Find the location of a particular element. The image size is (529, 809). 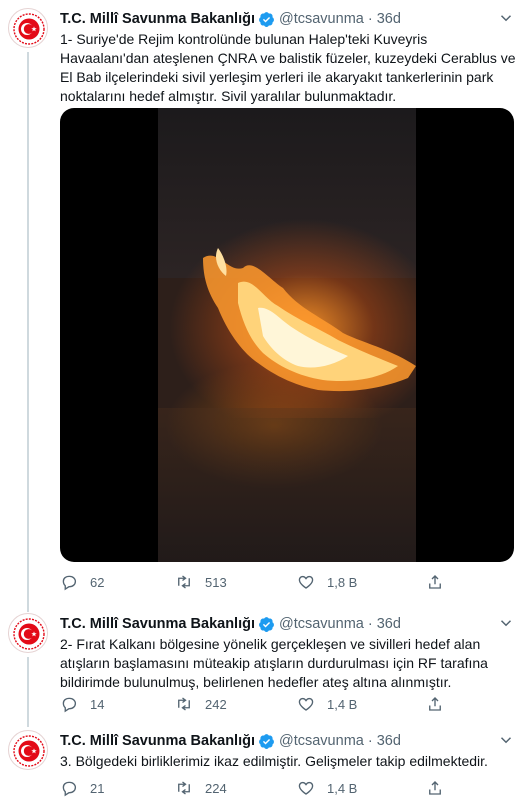

tweet-actions: 62 513 1,8 B is located at coordinates (260, 582).